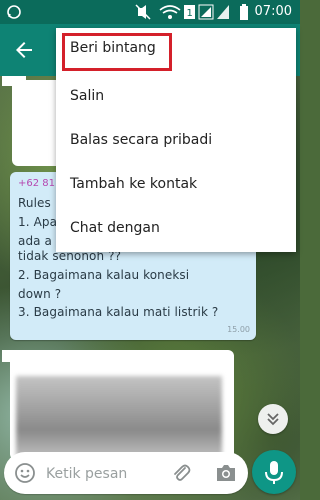  What do you see at coordinates (244, 12) in the screenshot?
I see `battery-icon` at bounding box center [244, 12].